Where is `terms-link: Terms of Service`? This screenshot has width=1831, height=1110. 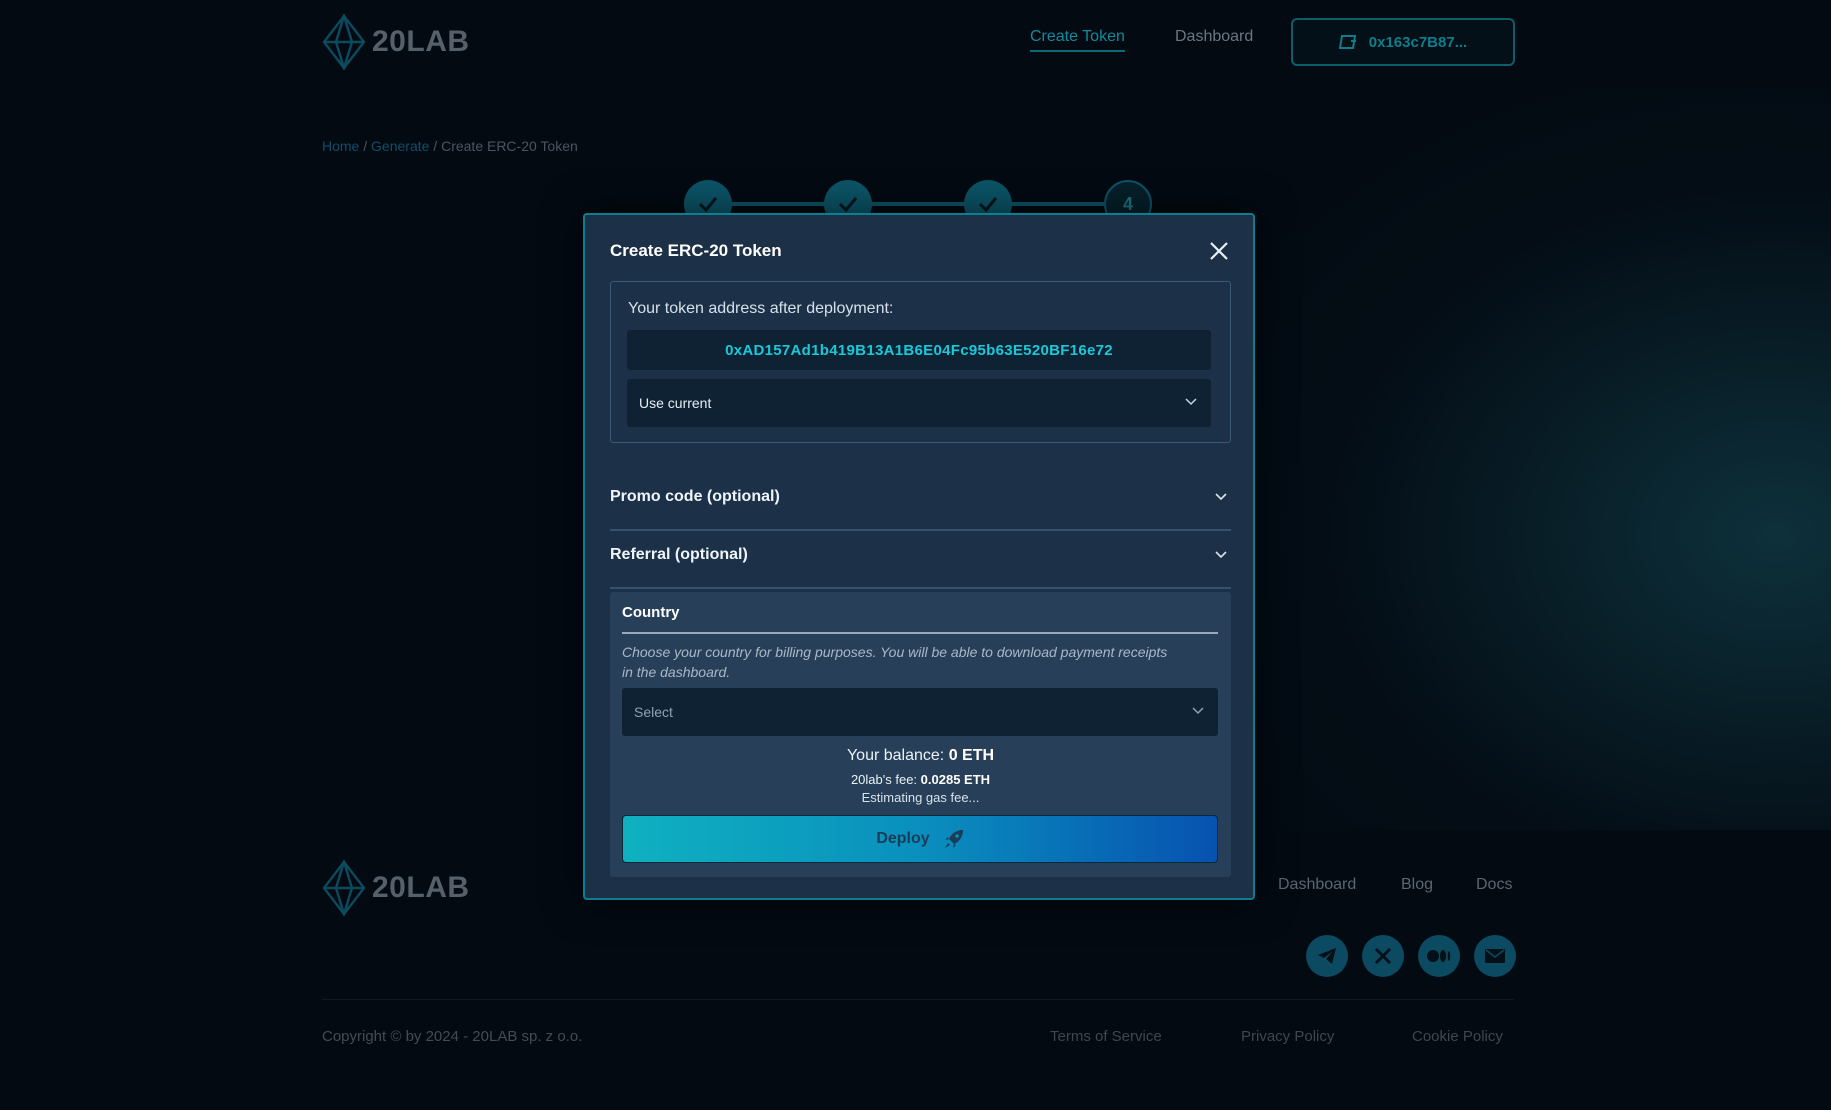 terms-link: Terms of Service is located at coordinates (1106, 1036).